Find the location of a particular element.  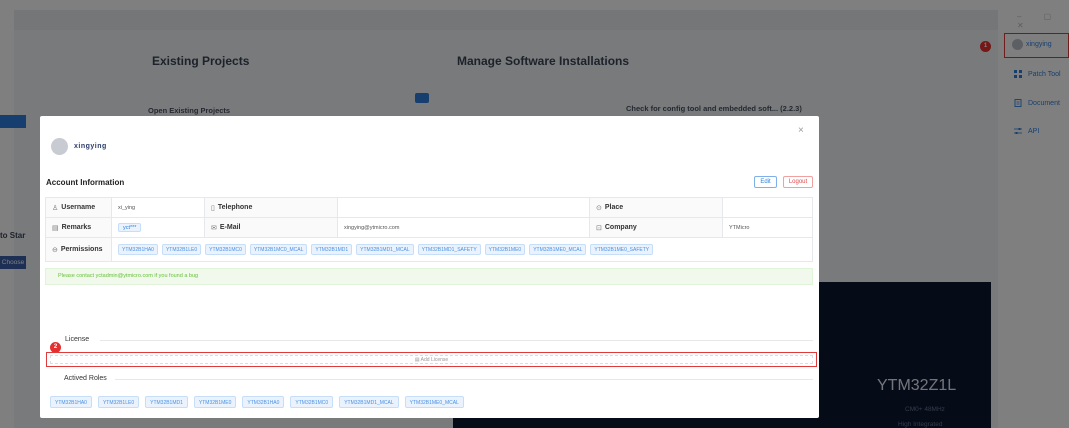

role-tag: YTM32B1MD1 is located at coordinates (166, 402).